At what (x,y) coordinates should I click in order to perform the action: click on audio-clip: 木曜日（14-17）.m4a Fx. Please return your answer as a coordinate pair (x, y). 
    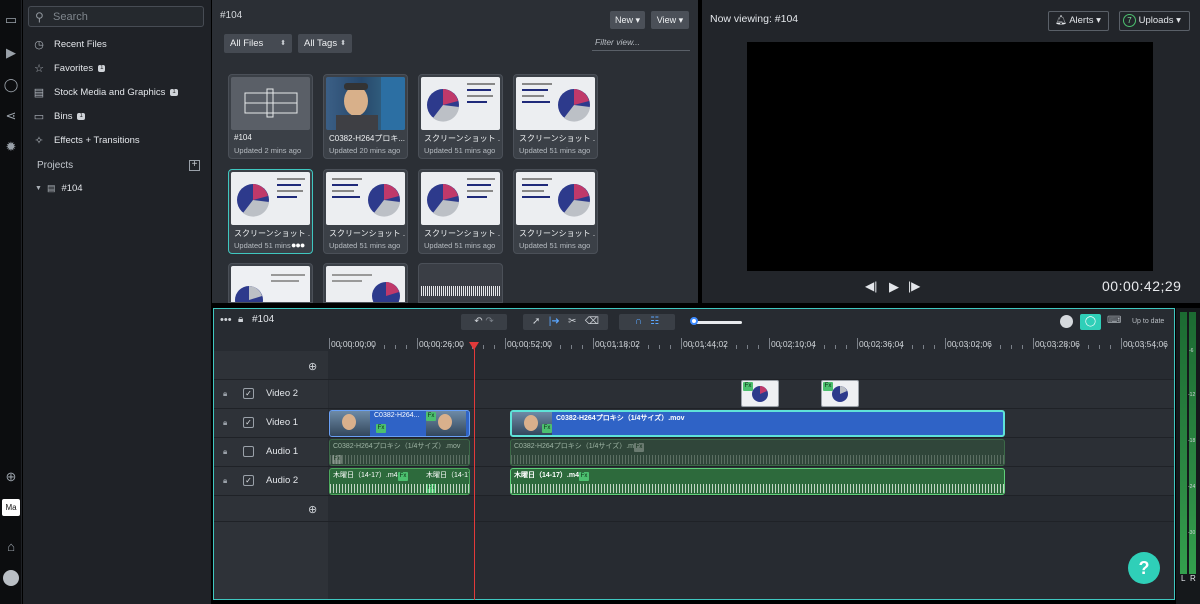
    Looking at the image, I should click on (757, 481).